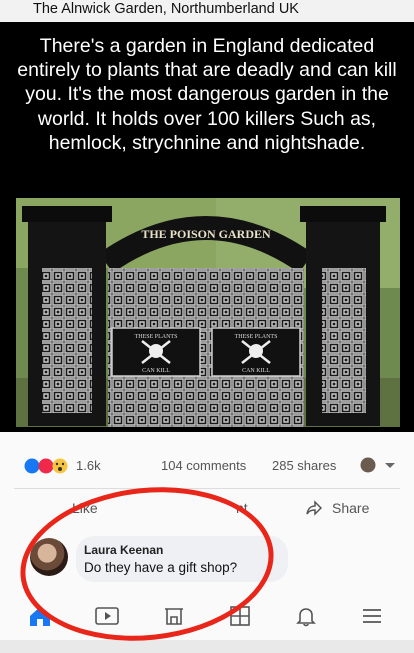  What do you see at coordinates (350, 508) in the screenshot?
I see `share-button: Share` at bounding box center [350, 508].